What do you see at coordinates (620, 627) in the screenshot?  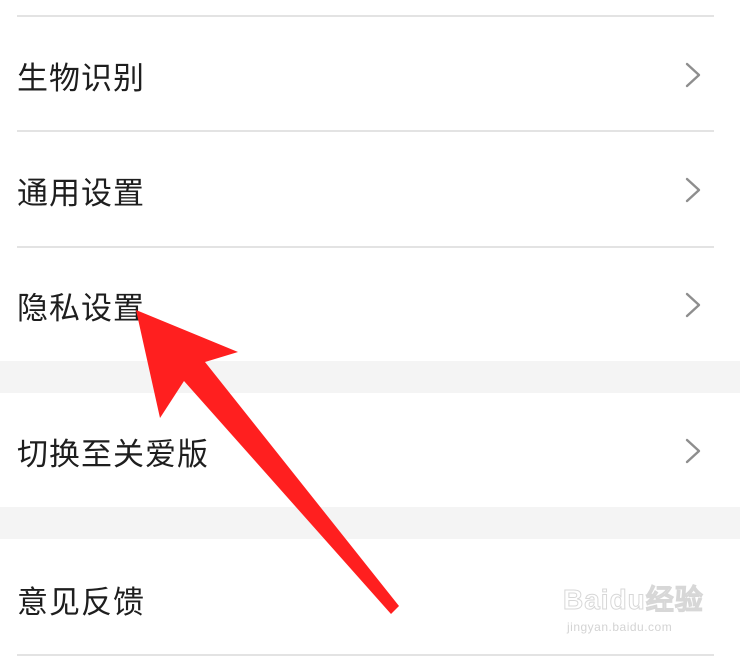 I see `watermark-url: jingyan.baidu.com` at bounding box center [620, 627].